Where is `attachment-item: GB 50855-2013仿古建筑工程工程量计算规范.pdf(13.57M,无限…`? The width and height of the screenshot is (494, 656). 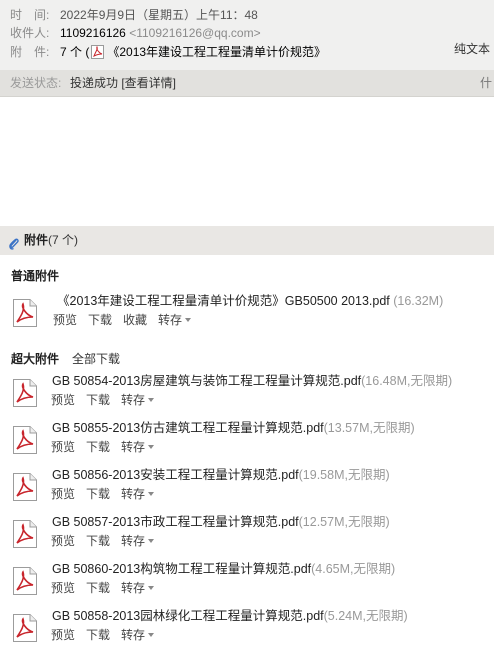
attachment-item: GB 50855-2013仿古建筑工程工程量计算规范.pdf(13.57M,无限… is located at coordinates (247, 441).